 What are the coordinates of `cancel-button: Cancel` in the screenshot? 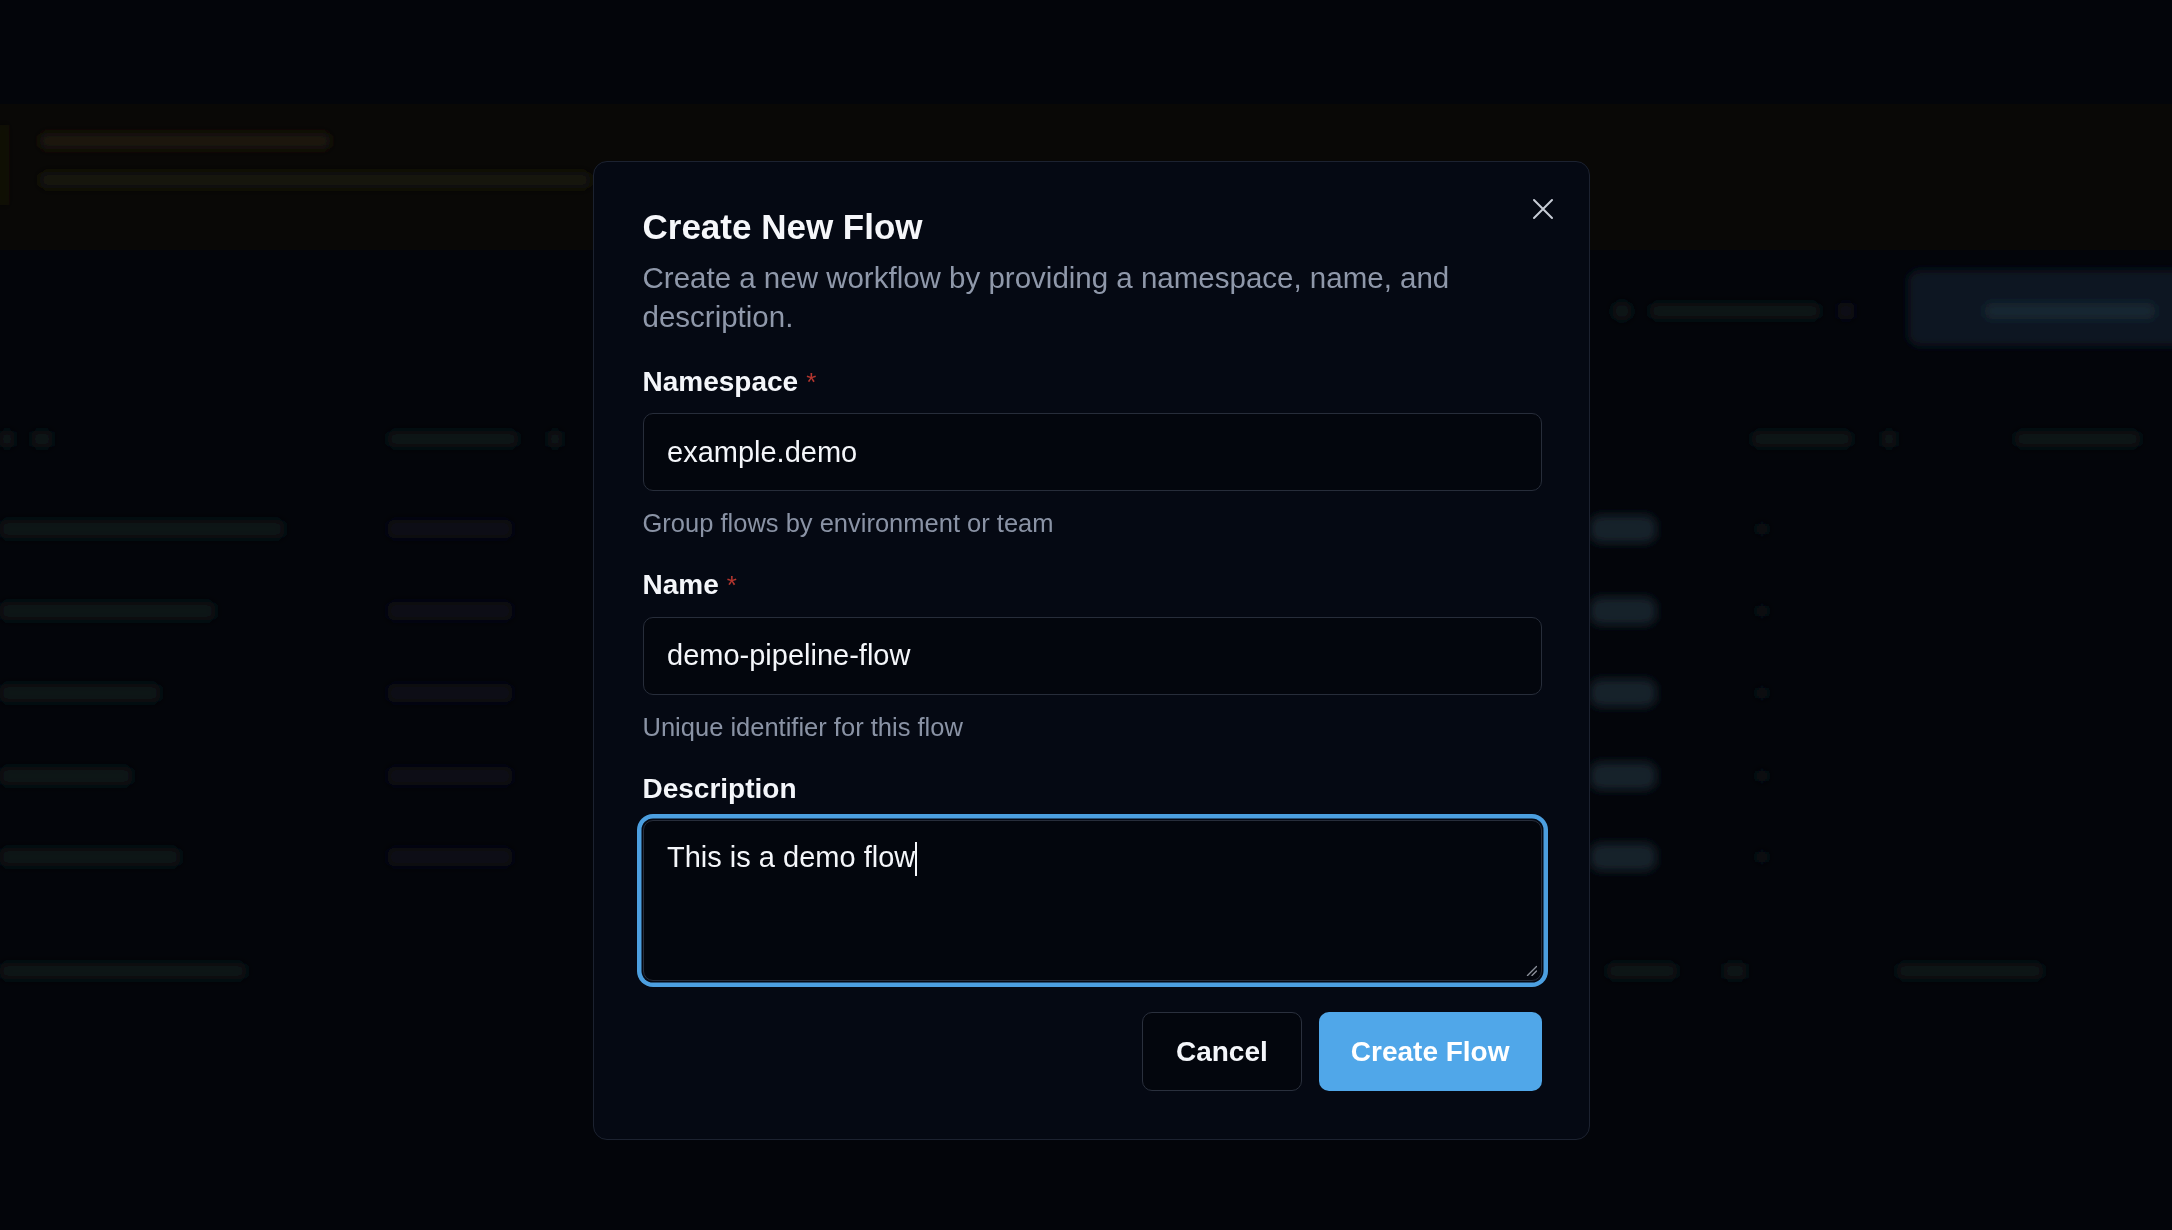 It's located at (1221, 1051).